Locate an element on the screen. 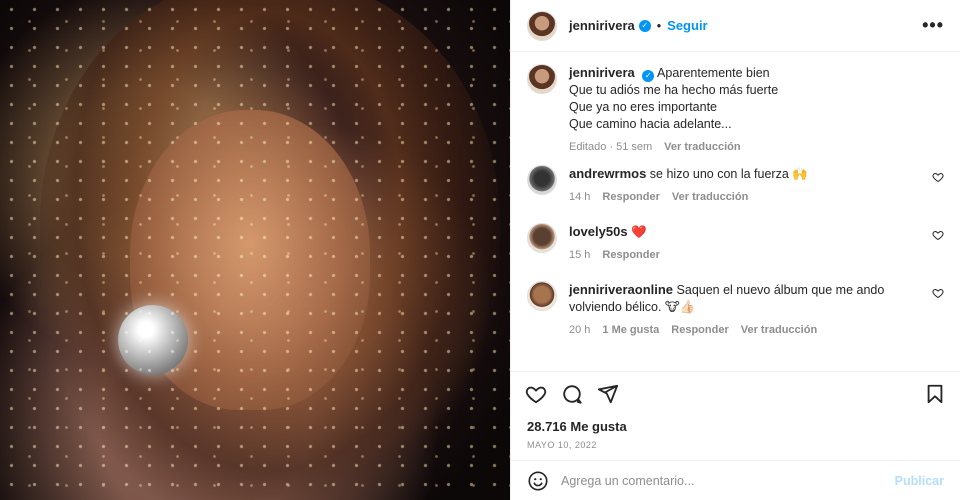 This screenshot has width=960, height=500. like-count: 28.716 Me gusta is located at coordinates (735, 424).